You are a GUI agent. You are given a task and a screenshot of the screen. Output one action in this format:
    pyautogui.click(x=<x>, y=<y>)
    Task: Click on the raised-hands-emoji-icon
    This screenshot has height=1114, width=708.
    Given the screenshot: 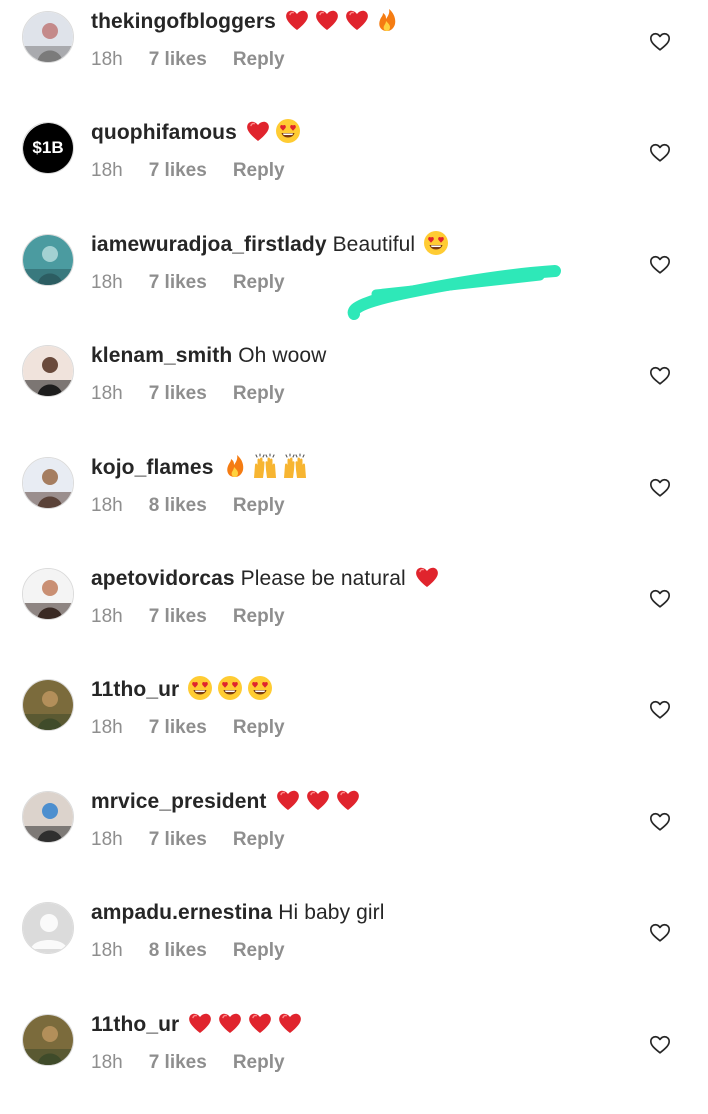 What is the action you would take?
    pyautogui.click(x=264, y=465)
    